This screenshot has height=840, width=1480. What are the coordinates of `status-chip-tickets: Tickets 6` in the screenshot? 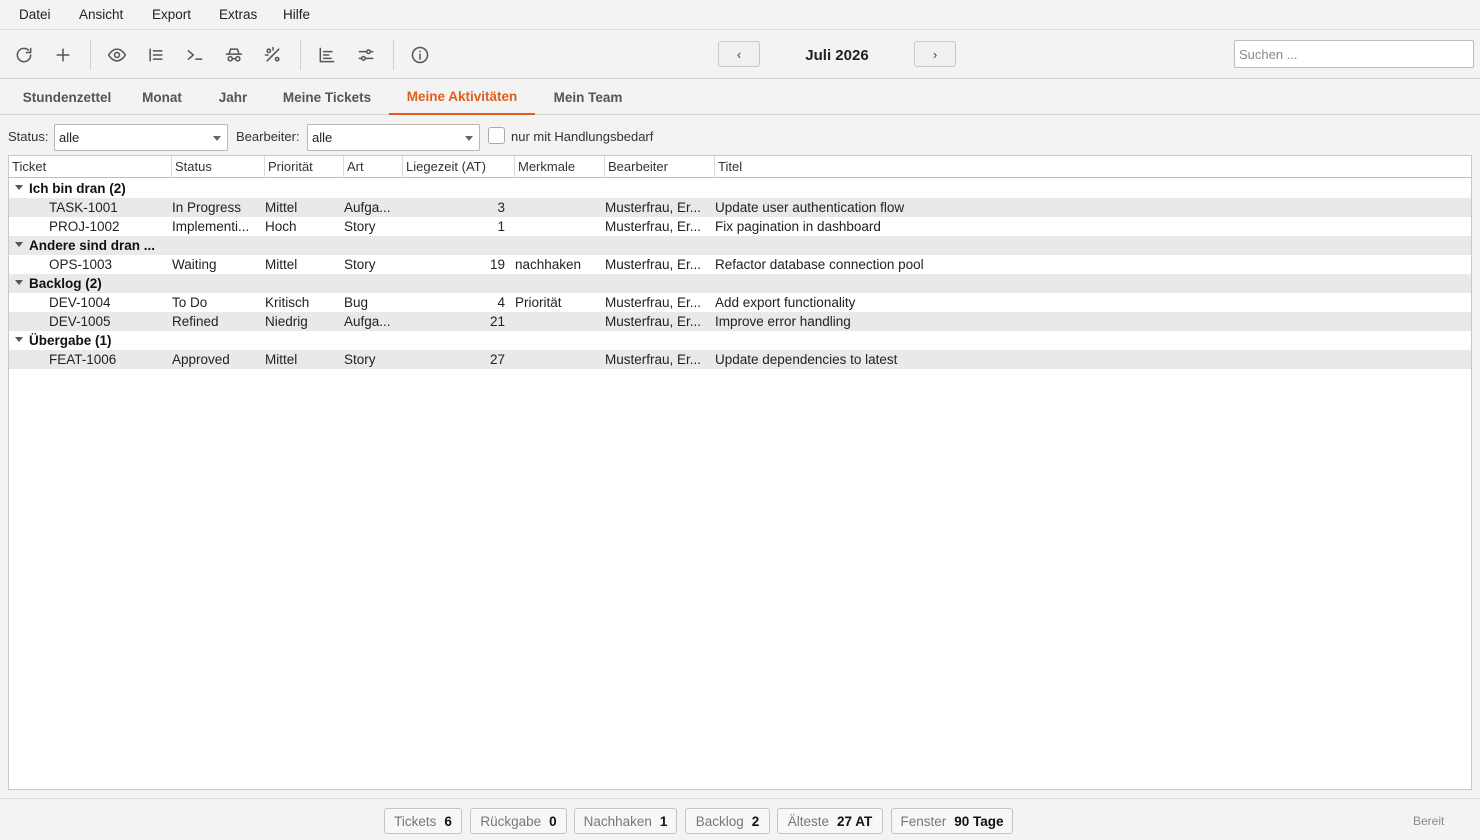 It's located at (423, 821).